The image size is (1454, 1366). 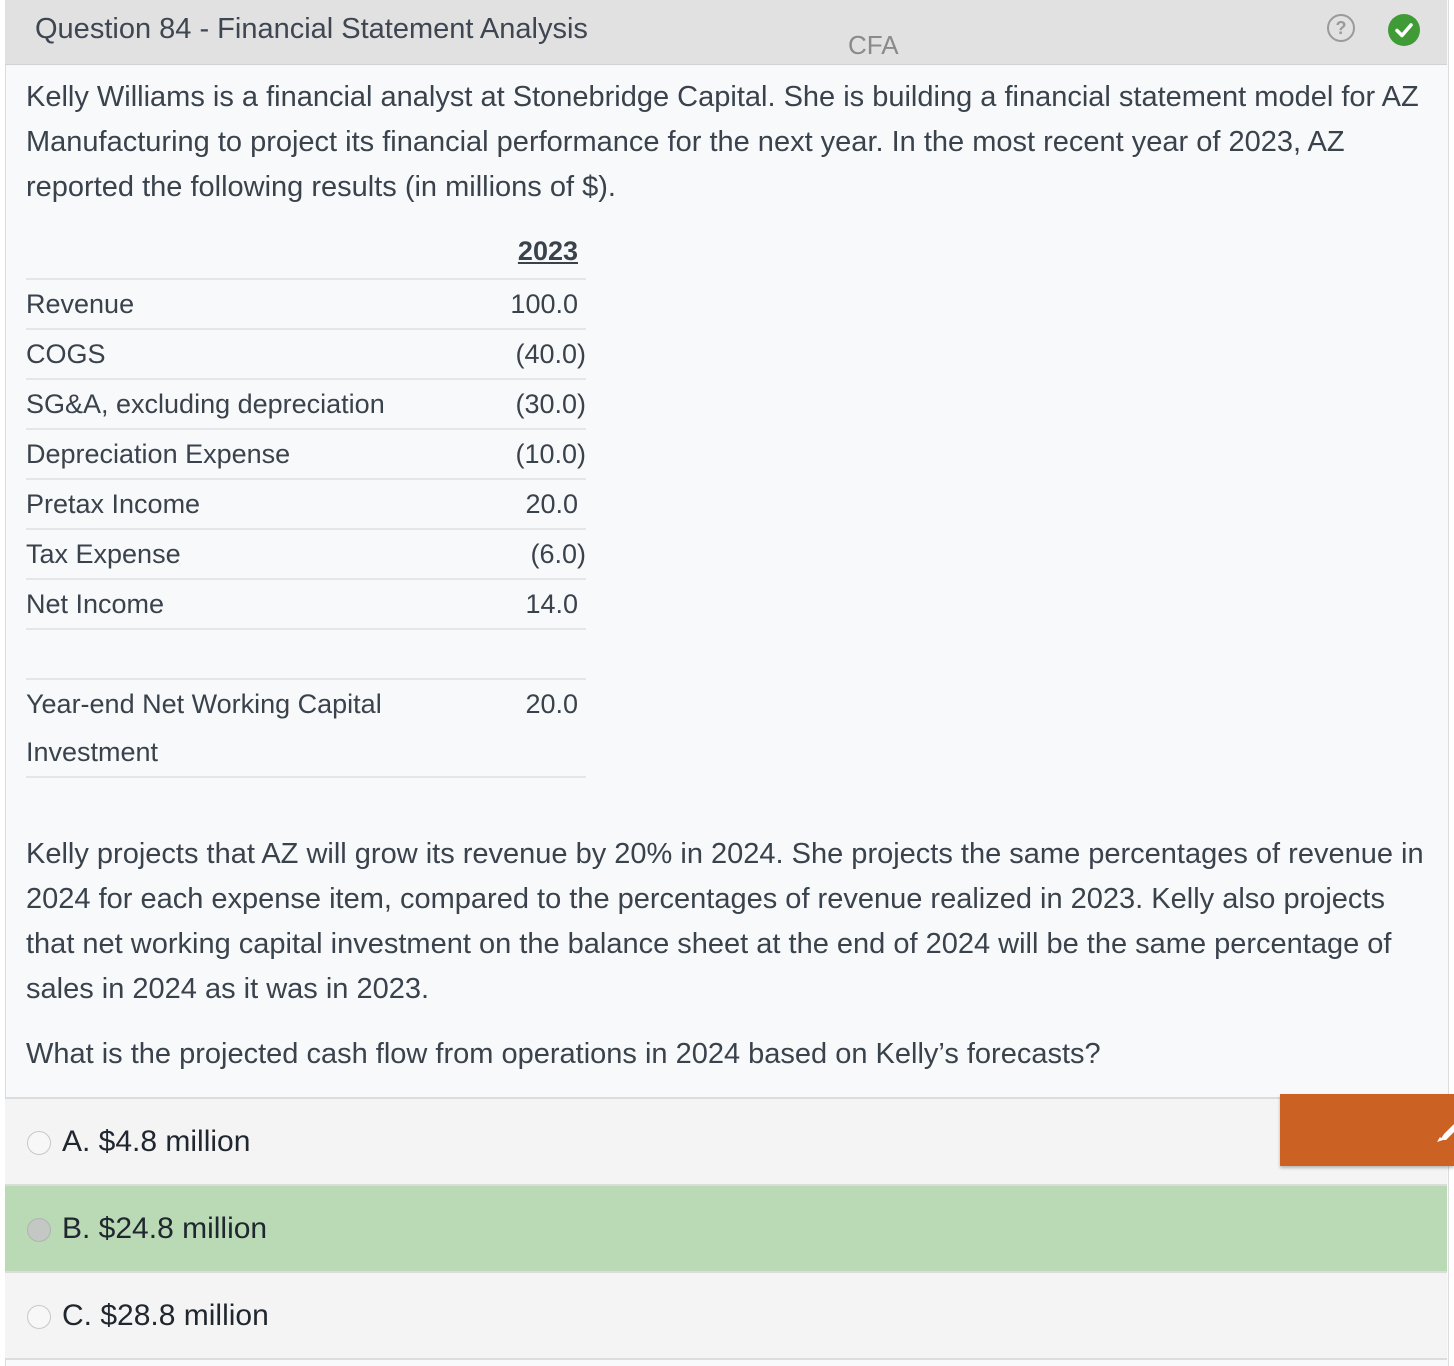 I want to click on help-icon-glyph: ?, so click(x=1341, y=27).